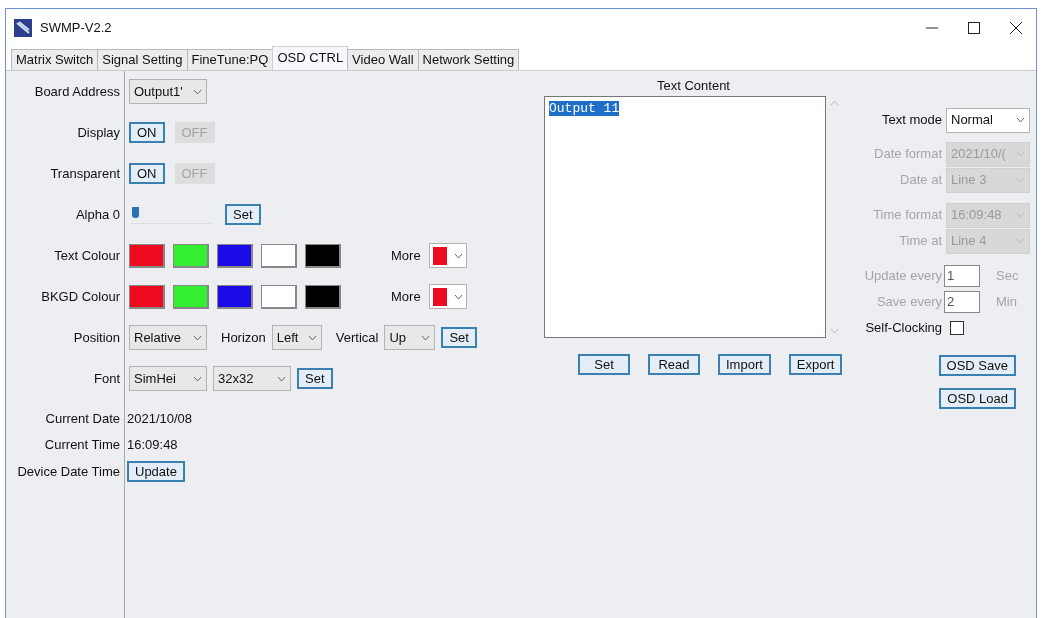  What do you see at coordinates (903, 276) in the screenshot?
I see `field-label: Update every` at bounding box center [903, 276].